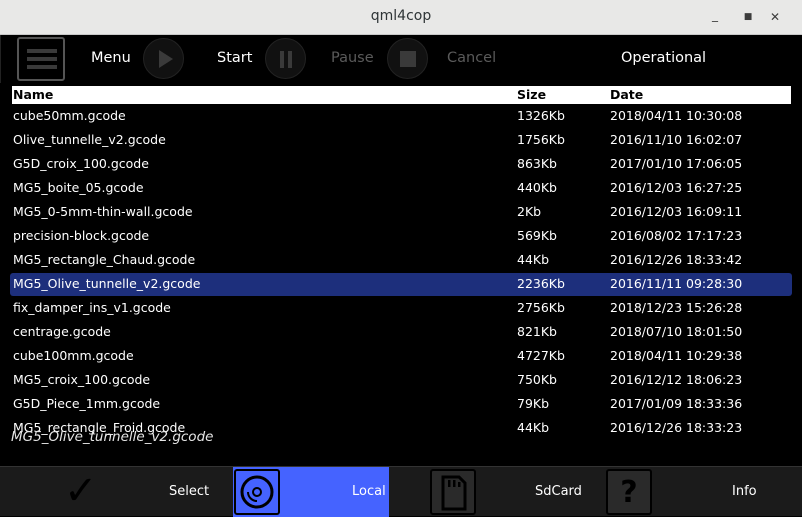  Describe the element at coordinates (453, 492) in the screenshot. I see `sdcard-icon` at that location.